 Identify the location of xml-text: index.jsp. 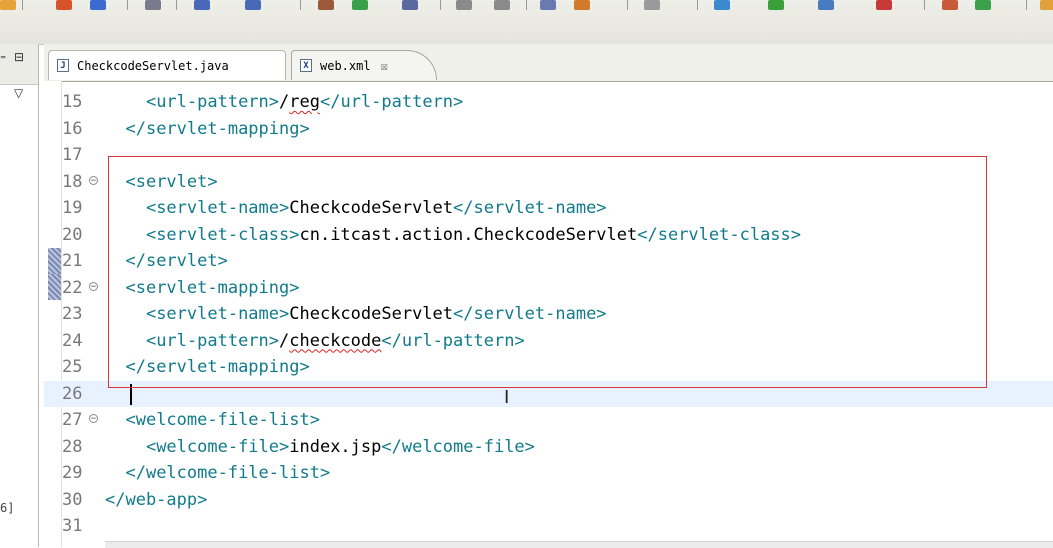
(335, 446).